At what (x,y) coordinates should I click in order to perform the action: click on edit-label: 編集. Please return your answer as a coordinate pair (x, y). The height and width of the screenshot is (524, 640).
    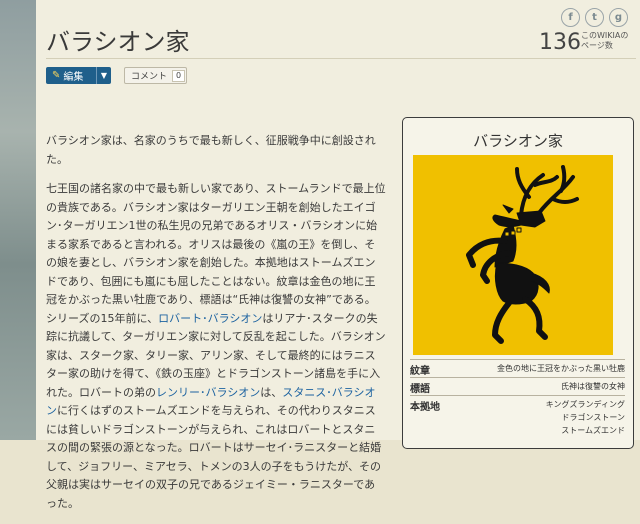
    Looking at the image, I should click on (73, 77).